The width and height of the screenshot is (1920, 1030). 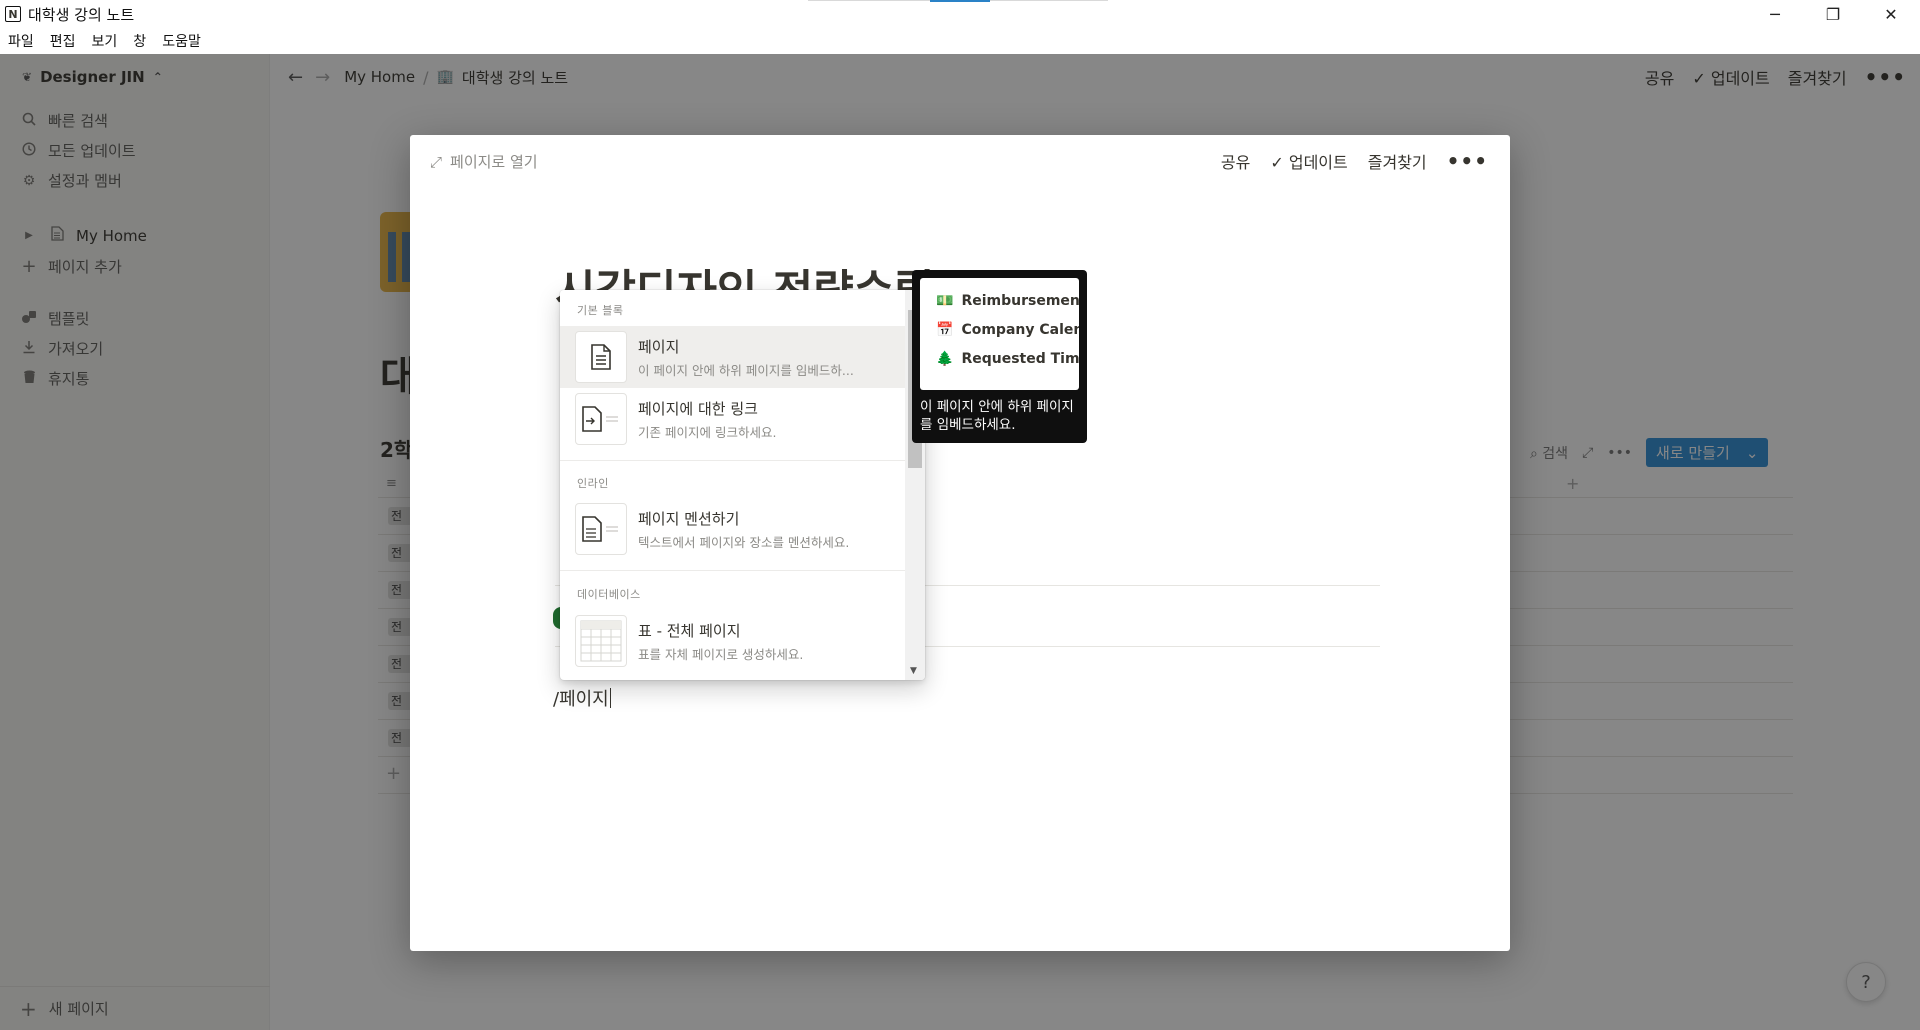 I want to click on preview-row: 📅 Company Calendar, so click(x=1007, y=329).